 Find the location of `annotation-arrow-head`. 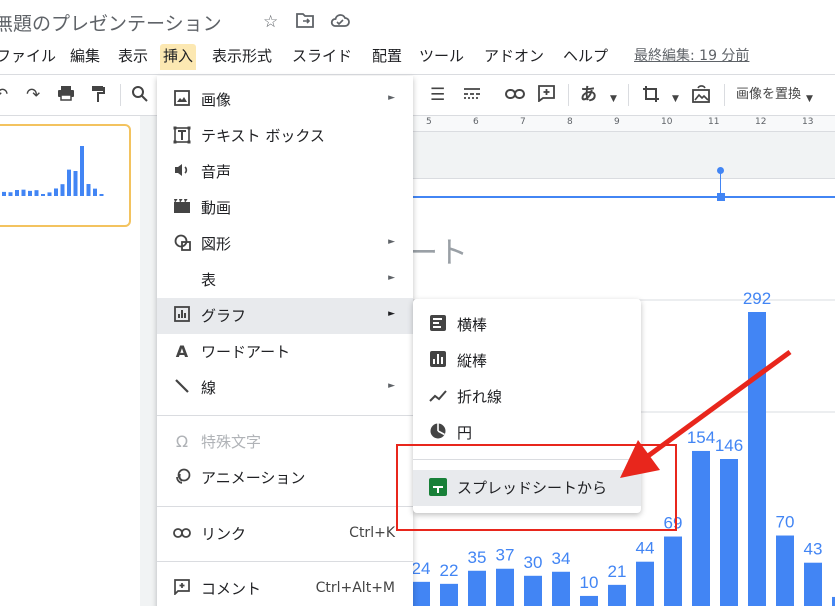

annotation-arrow-head is located at coordinates (640, 459).